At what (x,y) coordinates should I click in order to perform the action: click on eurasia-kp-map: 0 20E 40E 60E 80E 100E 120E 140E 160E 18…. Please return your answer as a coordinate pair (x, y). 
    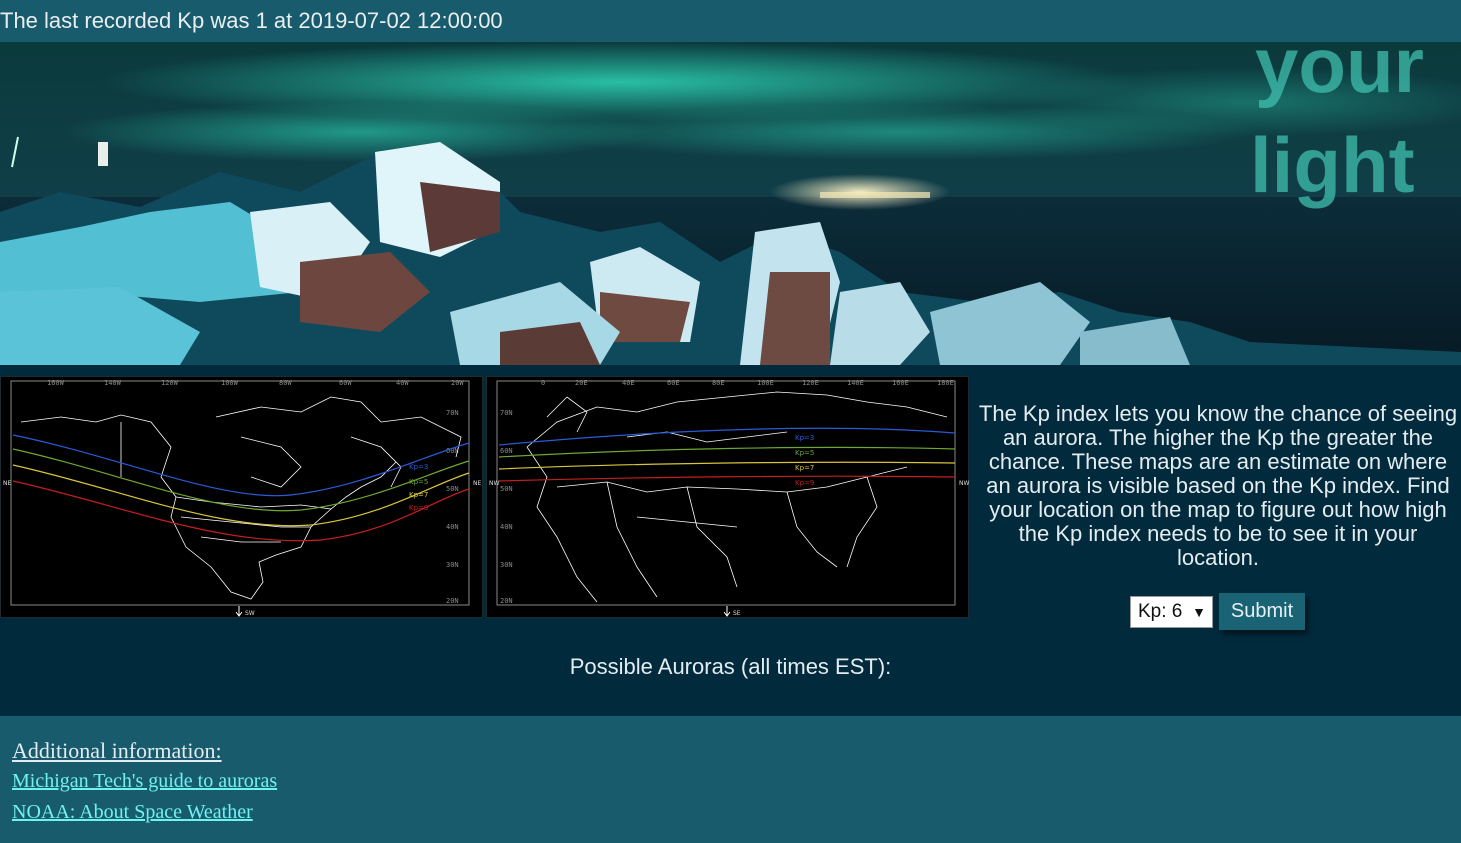
    Looking at the image, I should click on (727, 497).